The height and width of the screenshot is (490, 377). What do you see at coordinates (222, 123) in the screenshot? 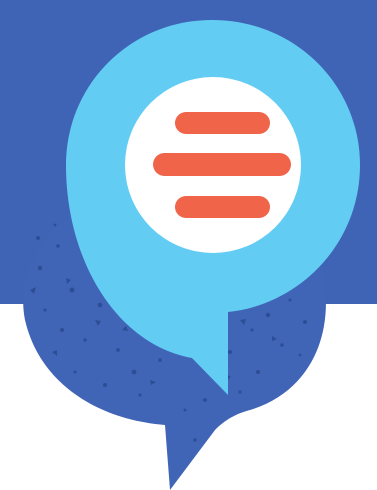
I see `menu-bar-top` at bounding box center [222, 123].